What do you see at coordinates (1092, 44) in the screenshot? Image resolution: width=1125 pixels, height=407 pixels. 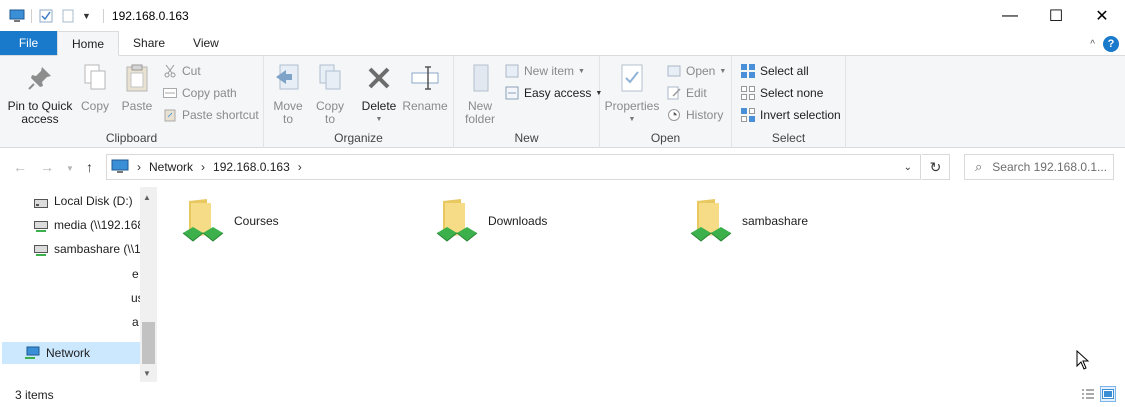 I see `collapse-ribbon-icon: ^` at bounding box center [1092, 44].